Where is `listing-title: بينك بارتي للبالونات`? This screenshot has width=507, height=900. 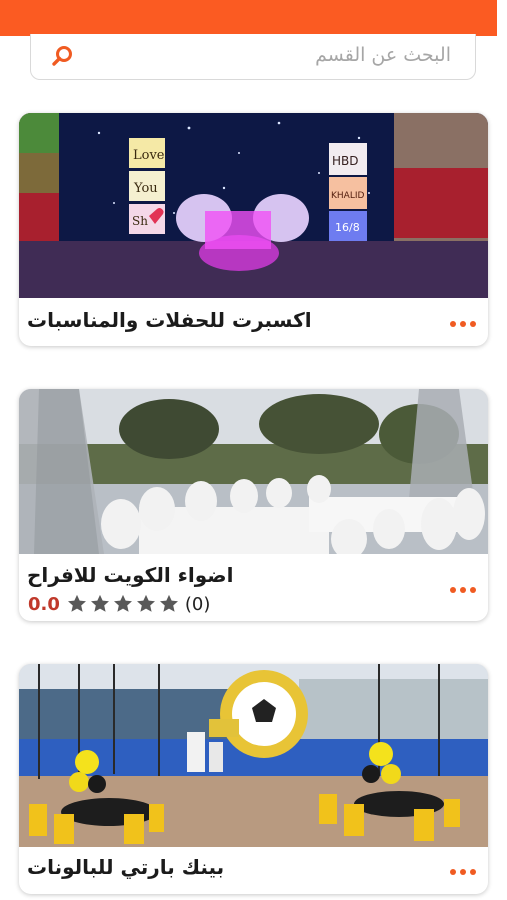 listing-title: بينك بارتي للبالونات is located at coordinates (126, 867).